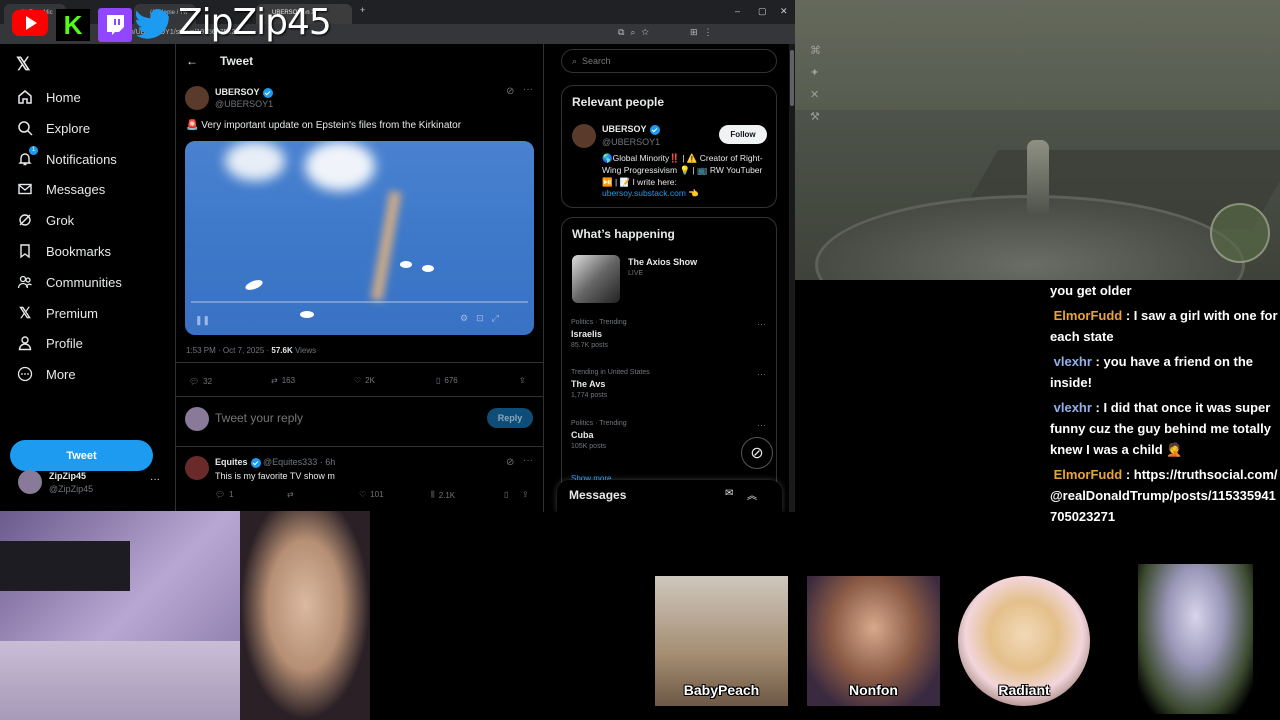 The image size is (1280, 720). I want to click on reply-like-action: ♡ 101, so click(371, 494).